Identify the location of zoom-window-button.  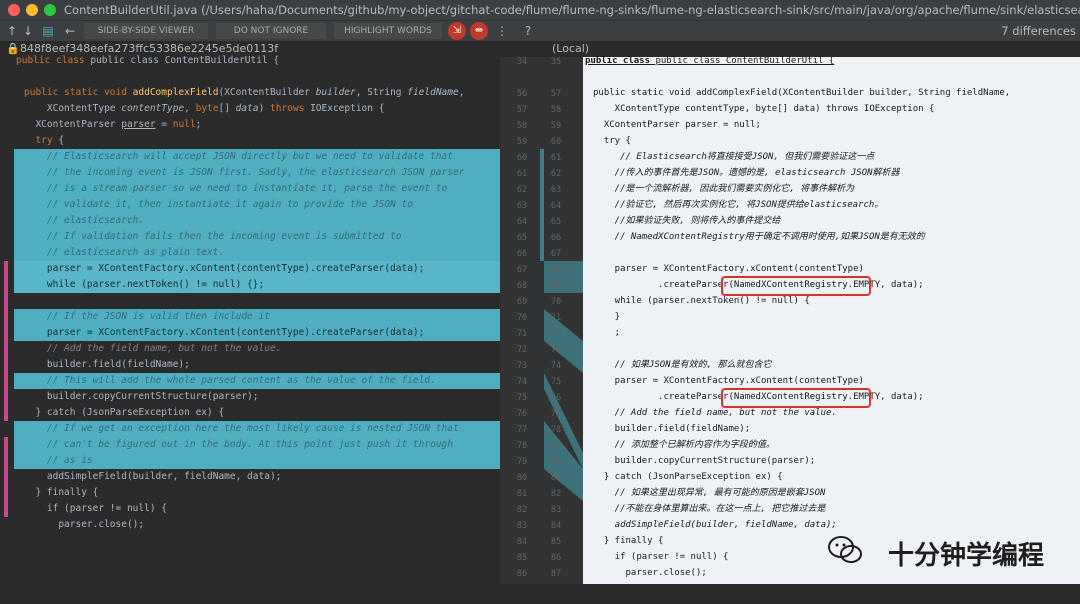
(50, 10).